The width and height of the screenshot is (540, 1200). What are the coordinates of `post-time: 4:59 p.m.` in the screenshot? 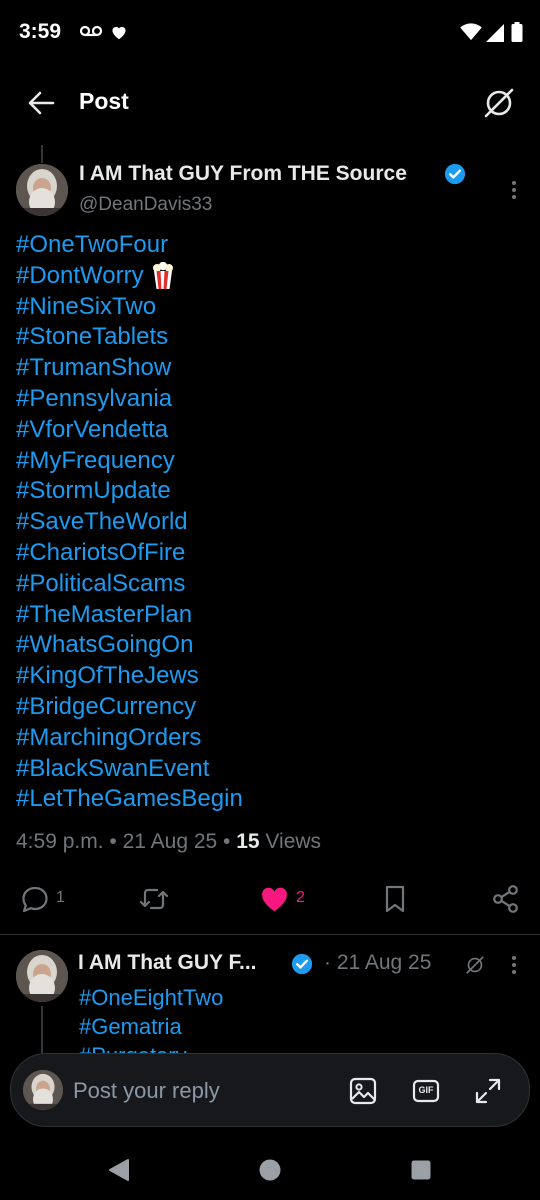 It's located at (60, 841).